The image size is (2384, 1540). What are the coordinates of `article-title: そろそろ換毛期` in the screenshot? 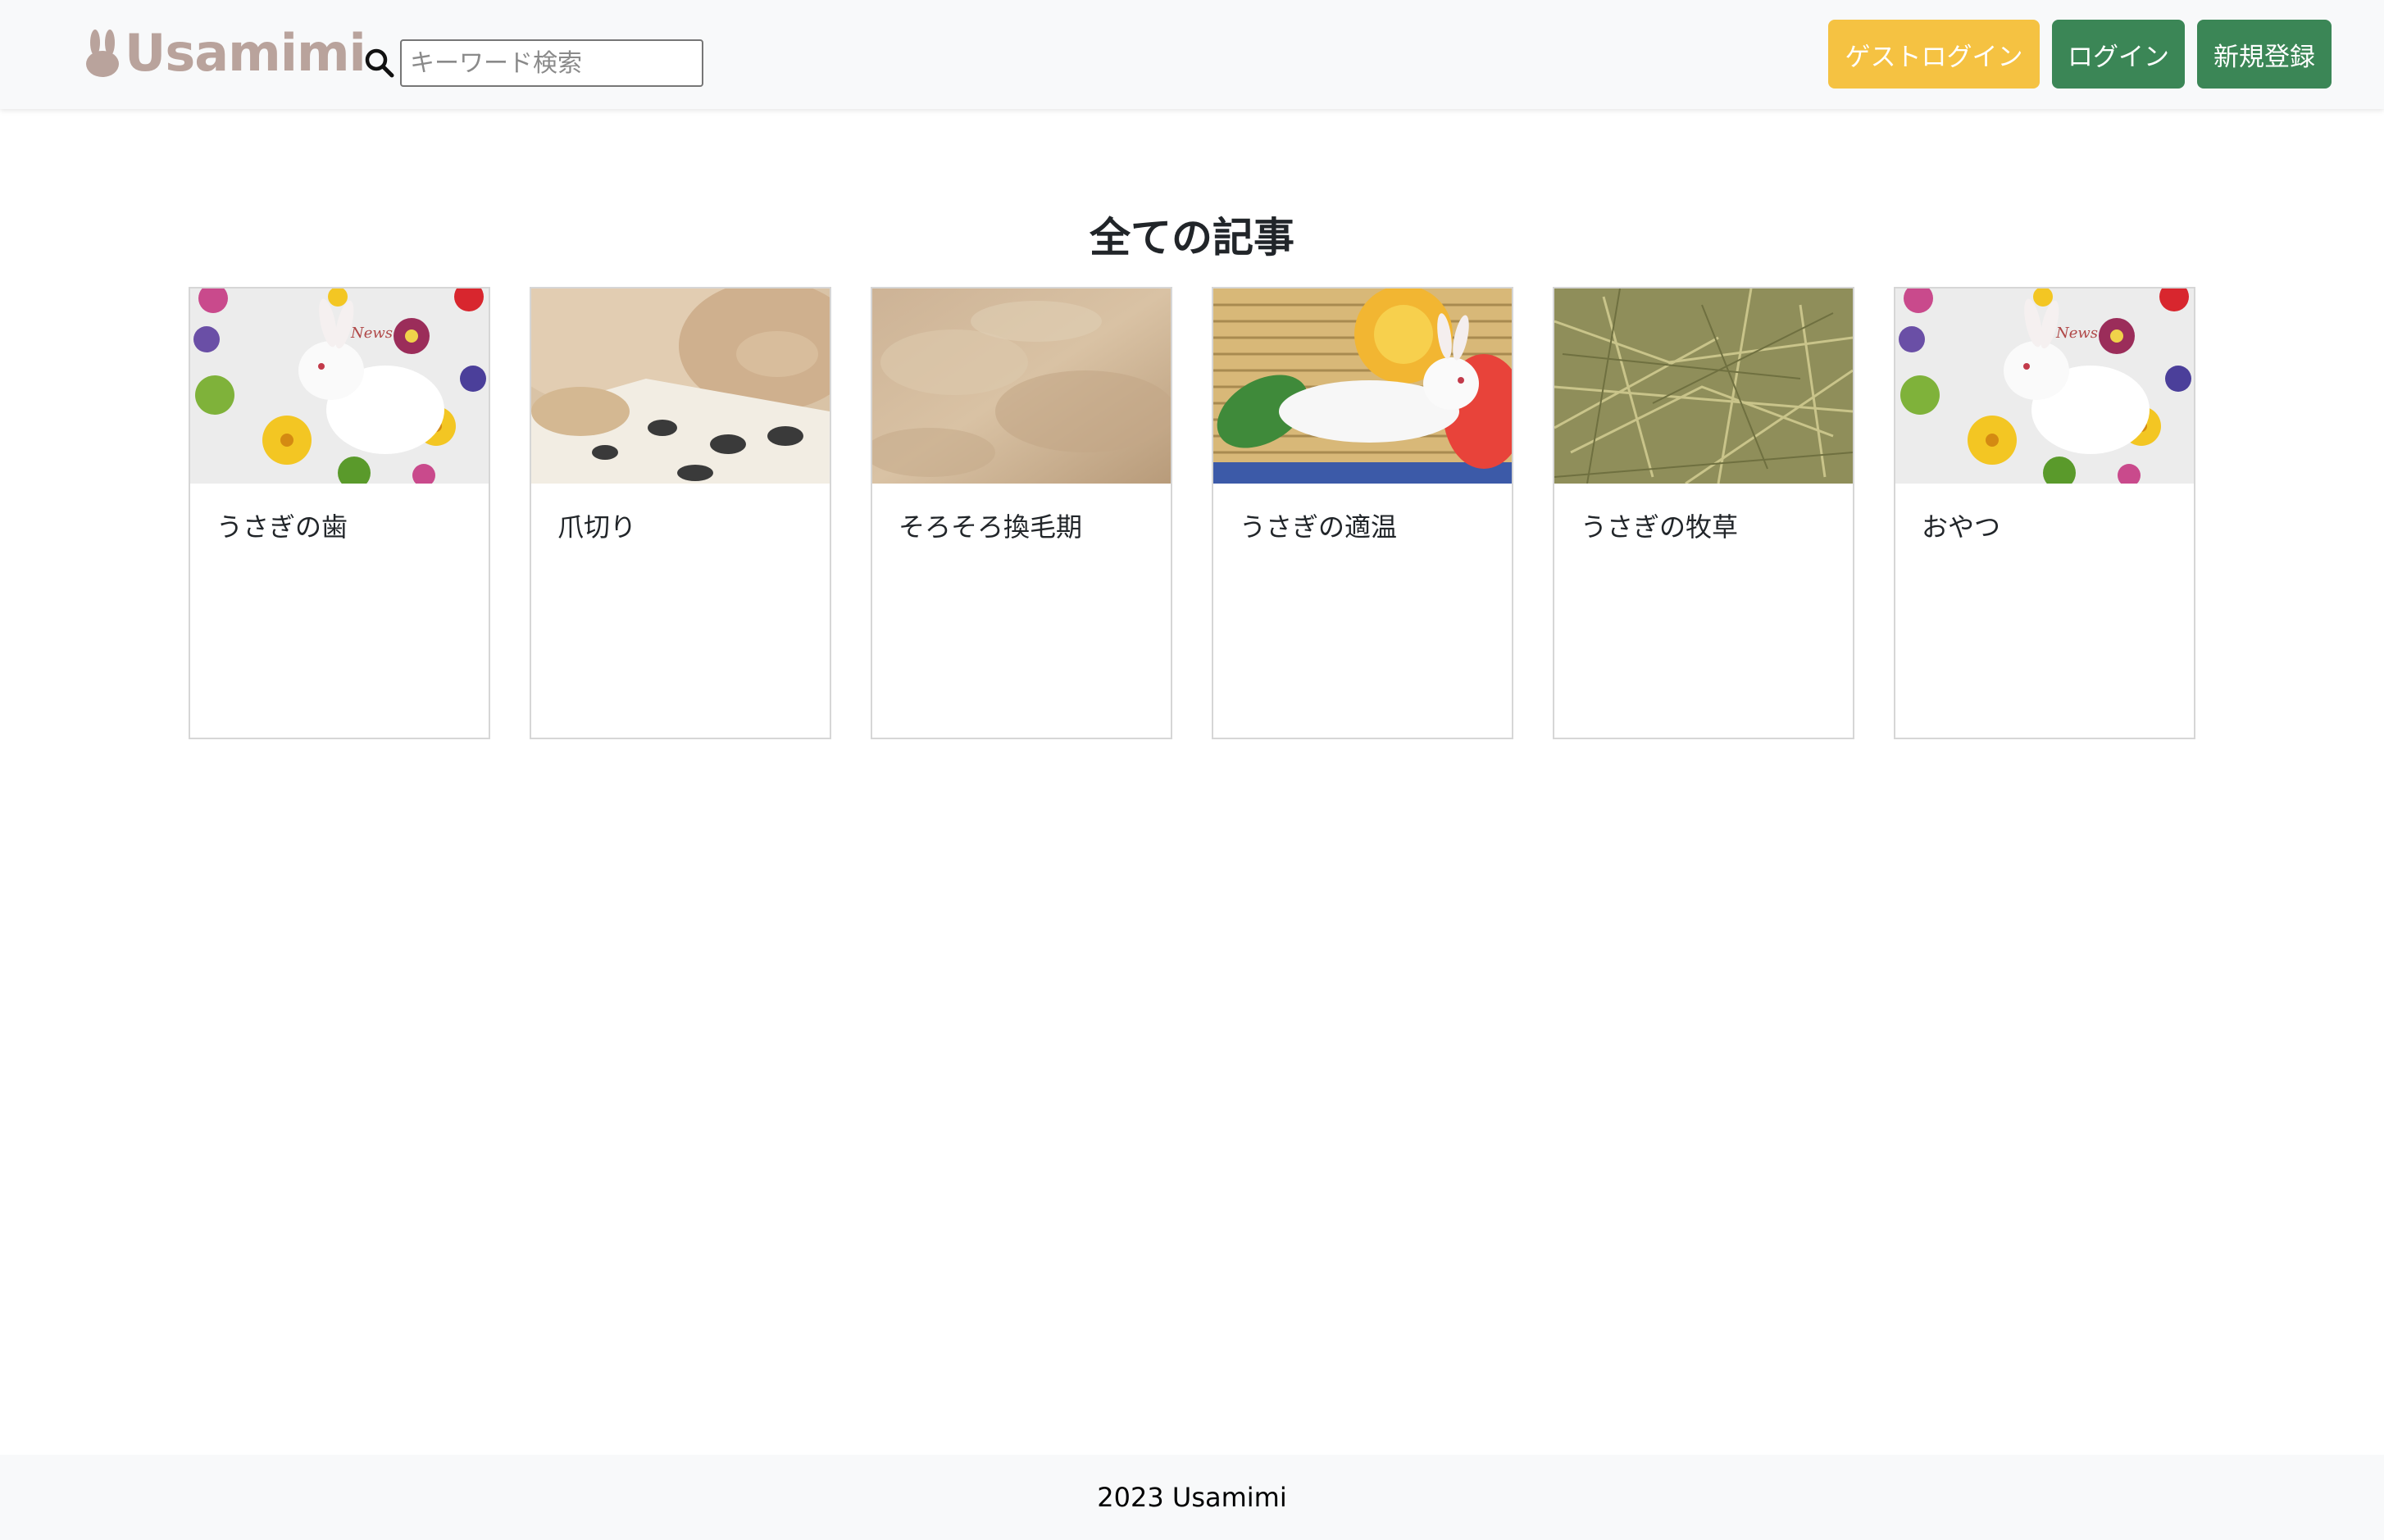 It's located at (991, 527).